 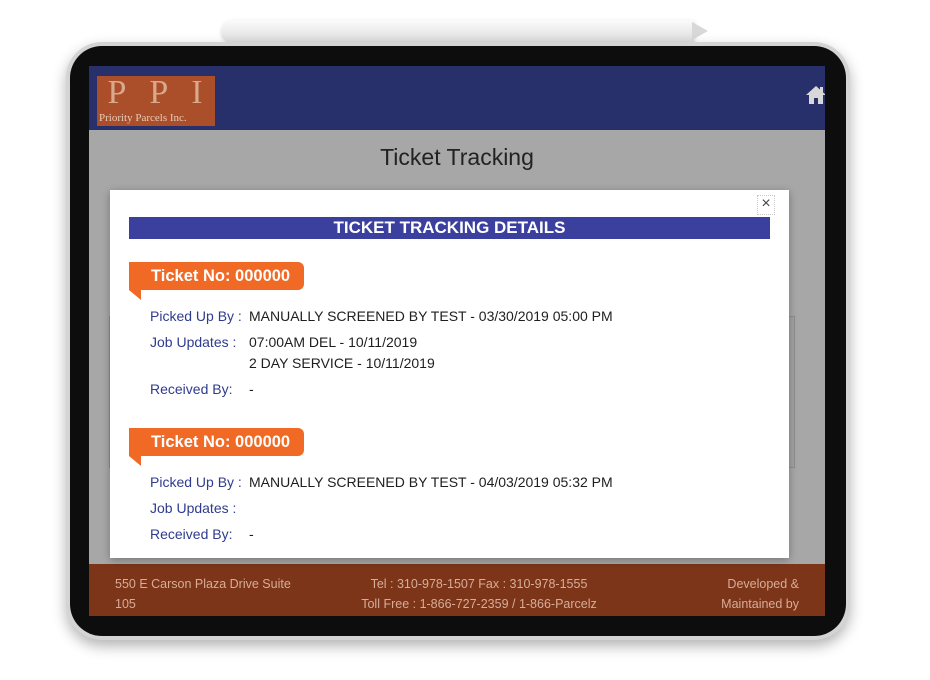 What do you see at coordinates (739, 594) in the screenshot?
I see `footer-credit: Developed & Maintained by` at bounding box center [739, 594].